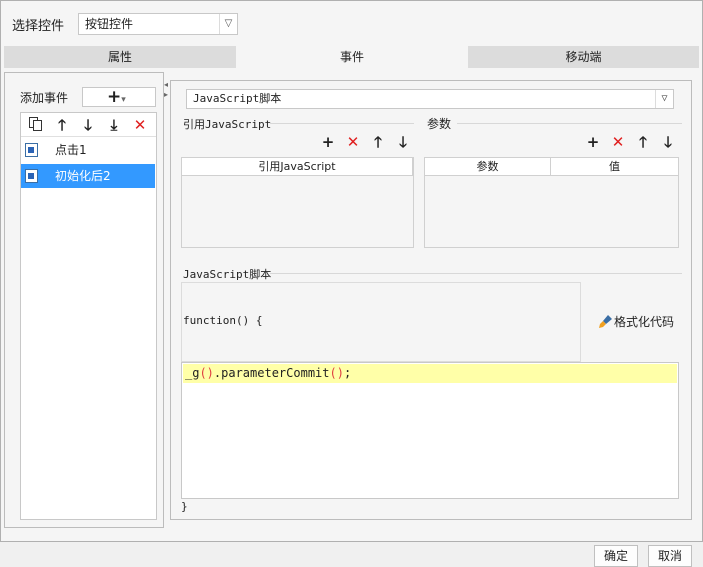  What do you see at coordinates (83, 176) in the screenshot?
I see `event-item-label: 初始化后2` at bounding box center [83, 176].